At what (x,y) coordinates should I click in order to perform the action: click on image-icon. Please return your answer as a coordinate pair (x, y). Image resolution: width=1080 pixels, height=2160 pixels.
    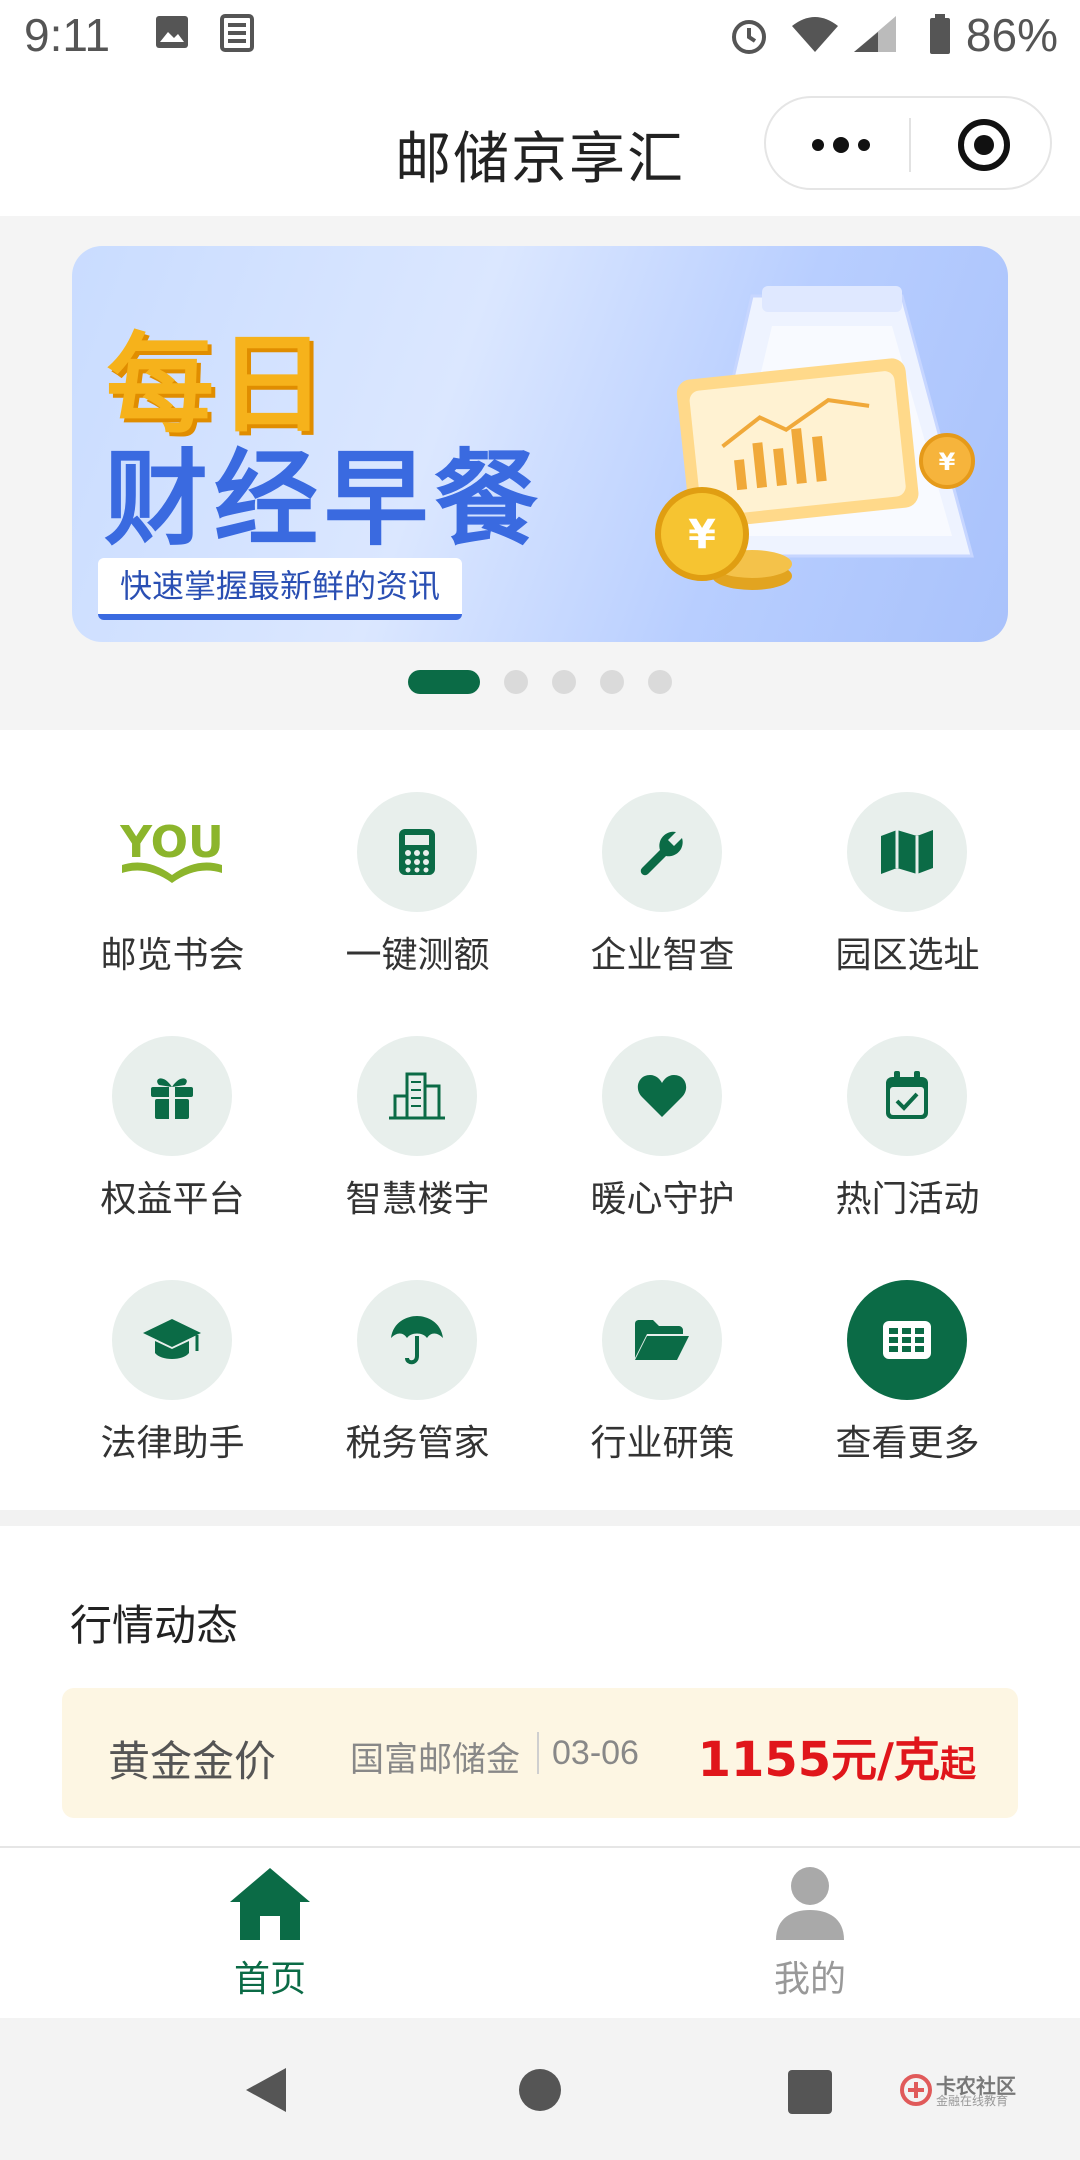
    Looking at the image, I should click on (172, 32).